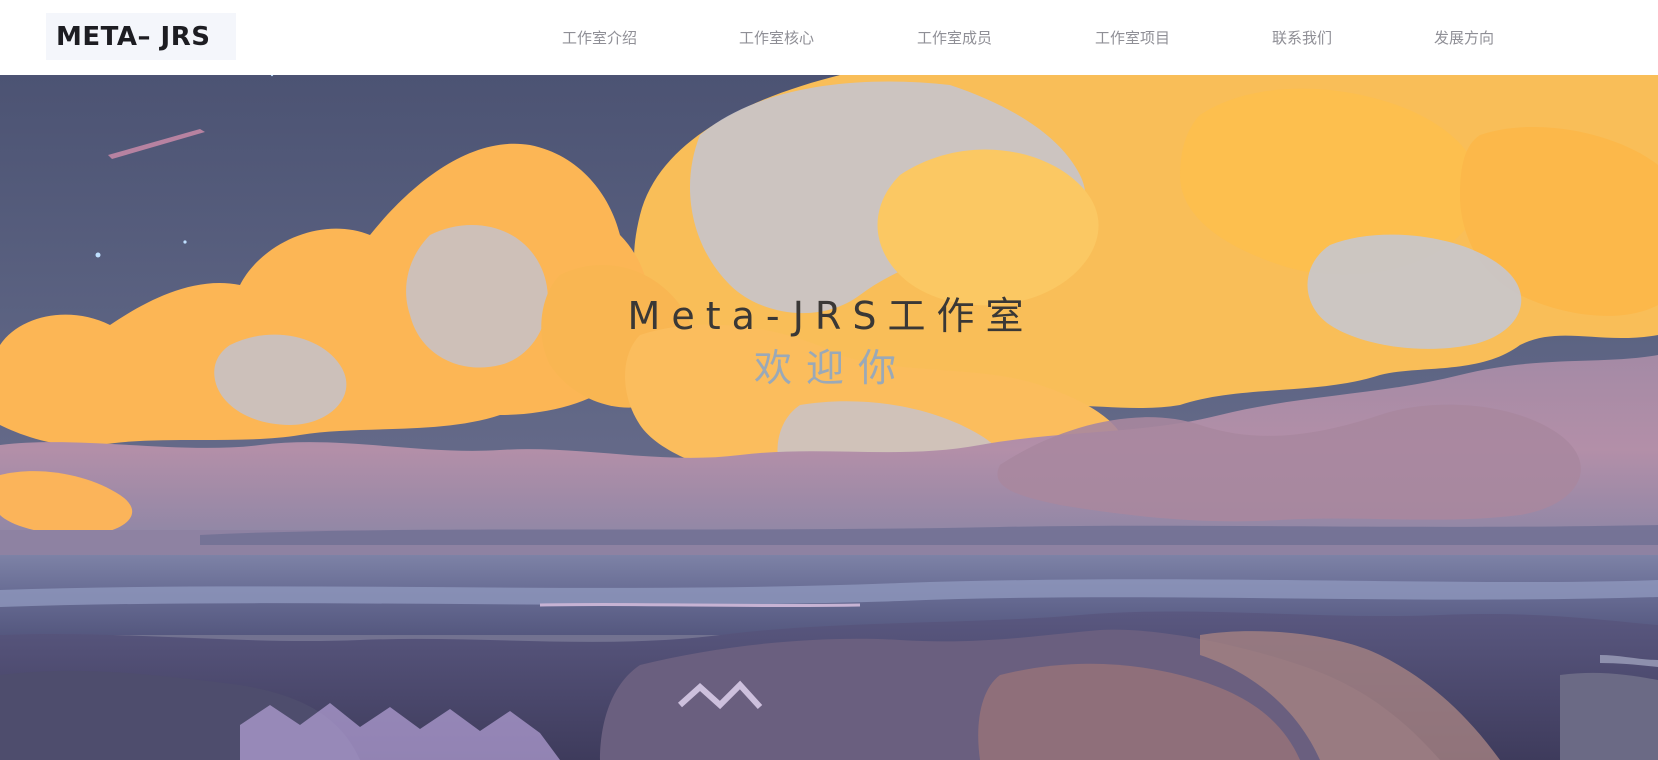 Image resolution: width=1658 pixels, height=760 pixels. Describe the element at coordinates (599, 37) in the screenshot. I see `nav-link-studio-intro: 工作室介绍` at that location.